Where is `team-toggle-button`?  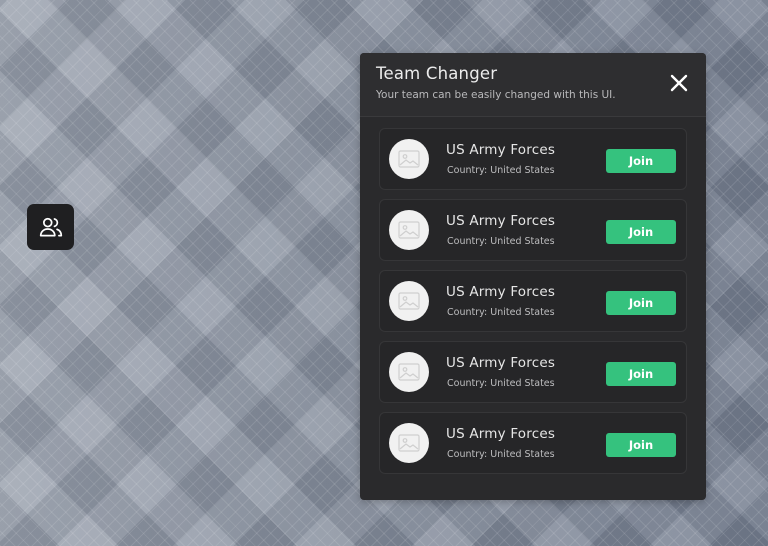 team-toggle-button is located at coordinates (50, 227).